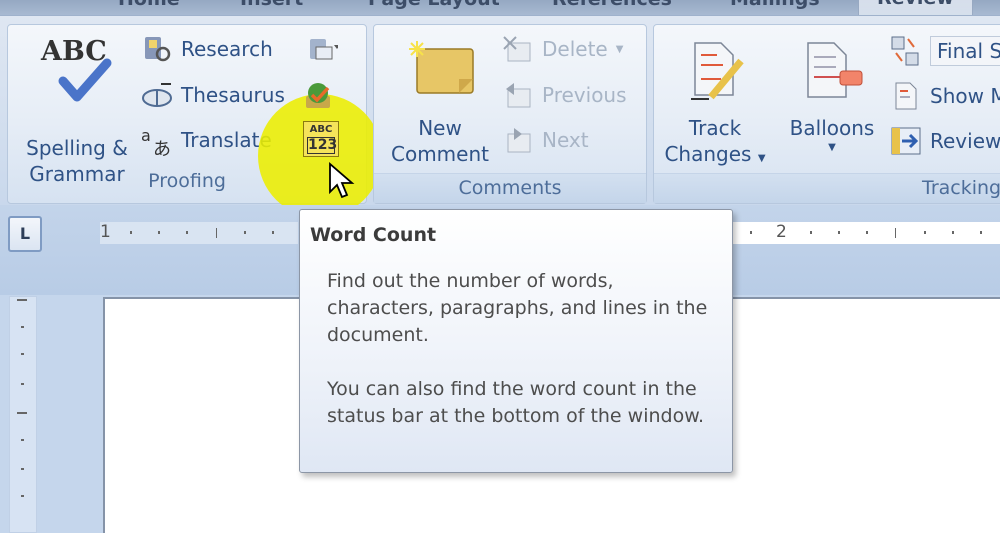 The width and height of the screenshot is (1000, 533). Describe the element at coordinates (715, 71) in the screenshot. I see `track-changes-icon` at that location.